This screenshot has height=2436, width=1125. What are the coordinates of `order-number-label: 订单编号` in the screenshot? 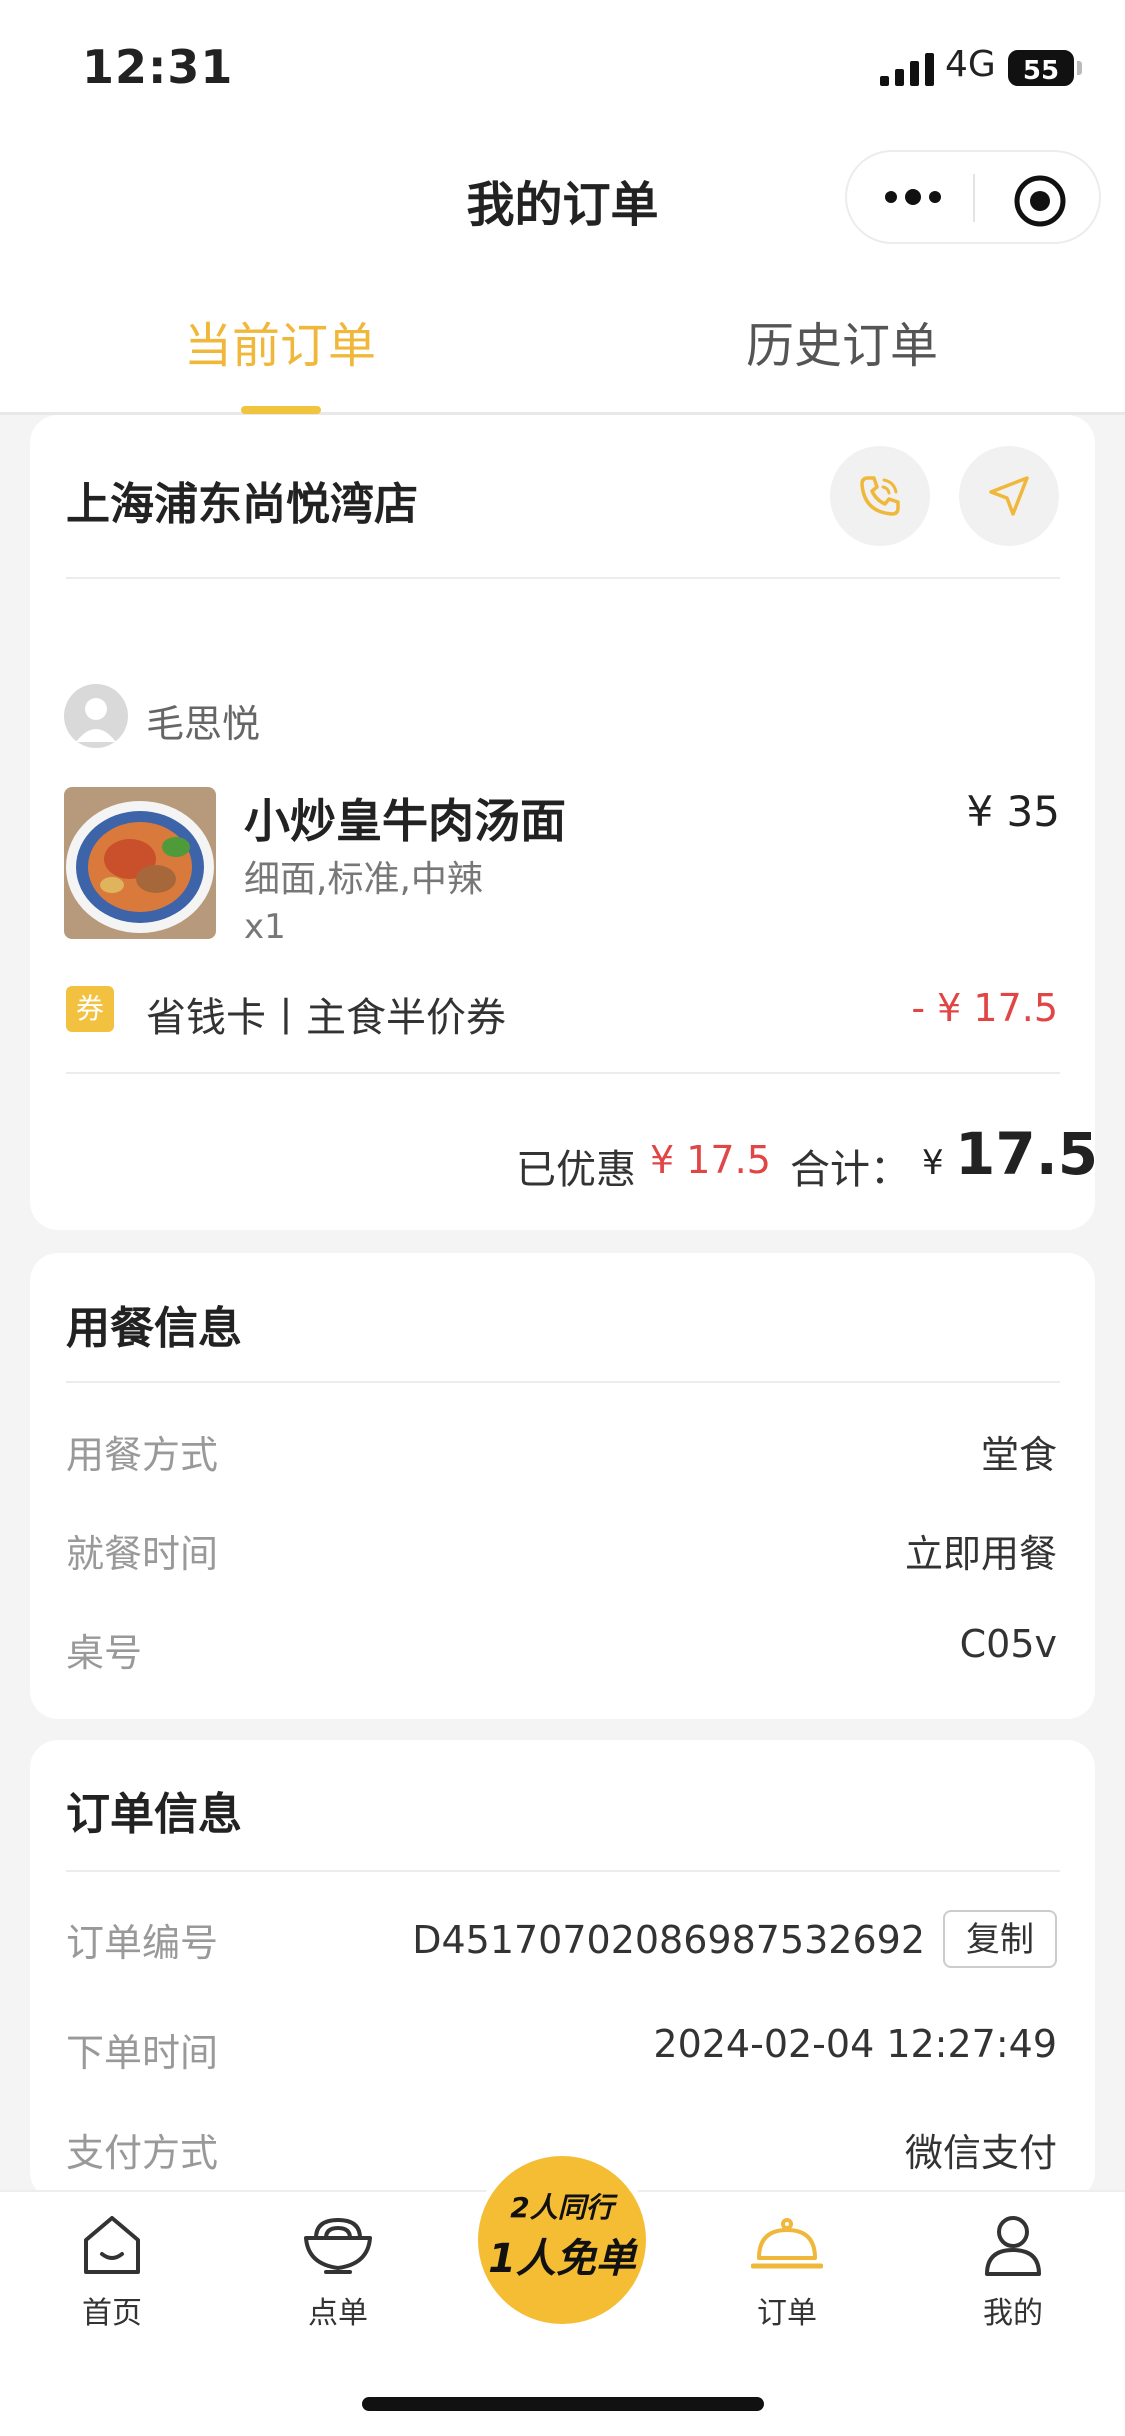 It's located at (142, 1943).